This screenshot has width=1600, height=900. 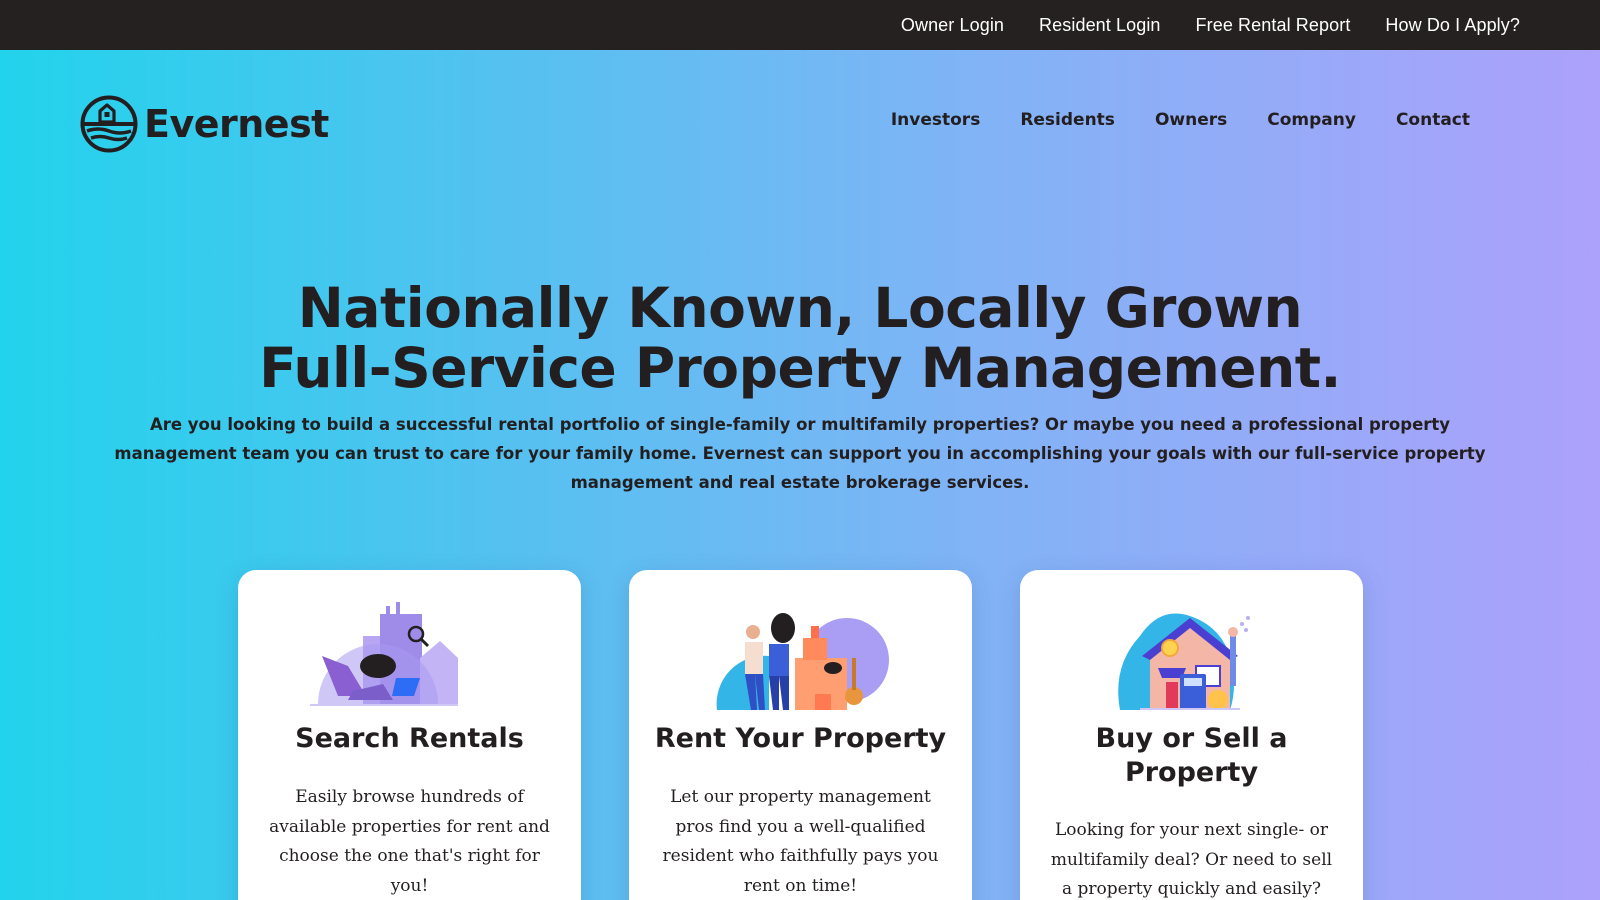 What do you see at coordinates (800, 738) in the screenshot?
I see `card-title-rent-your-property: Rent Your Property` at bounding box center [800, 738].